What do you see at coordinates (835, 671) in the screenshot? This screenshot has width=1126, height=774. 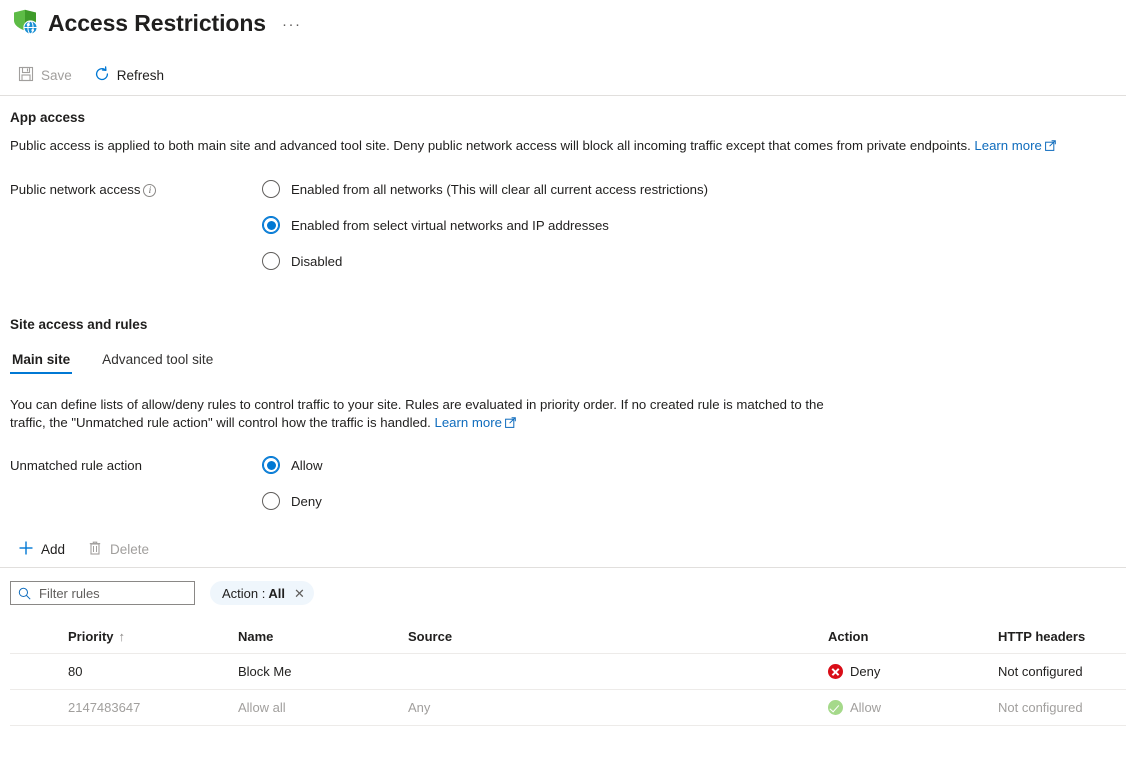 I see `deny-icon` at bounding box center [835, 671].